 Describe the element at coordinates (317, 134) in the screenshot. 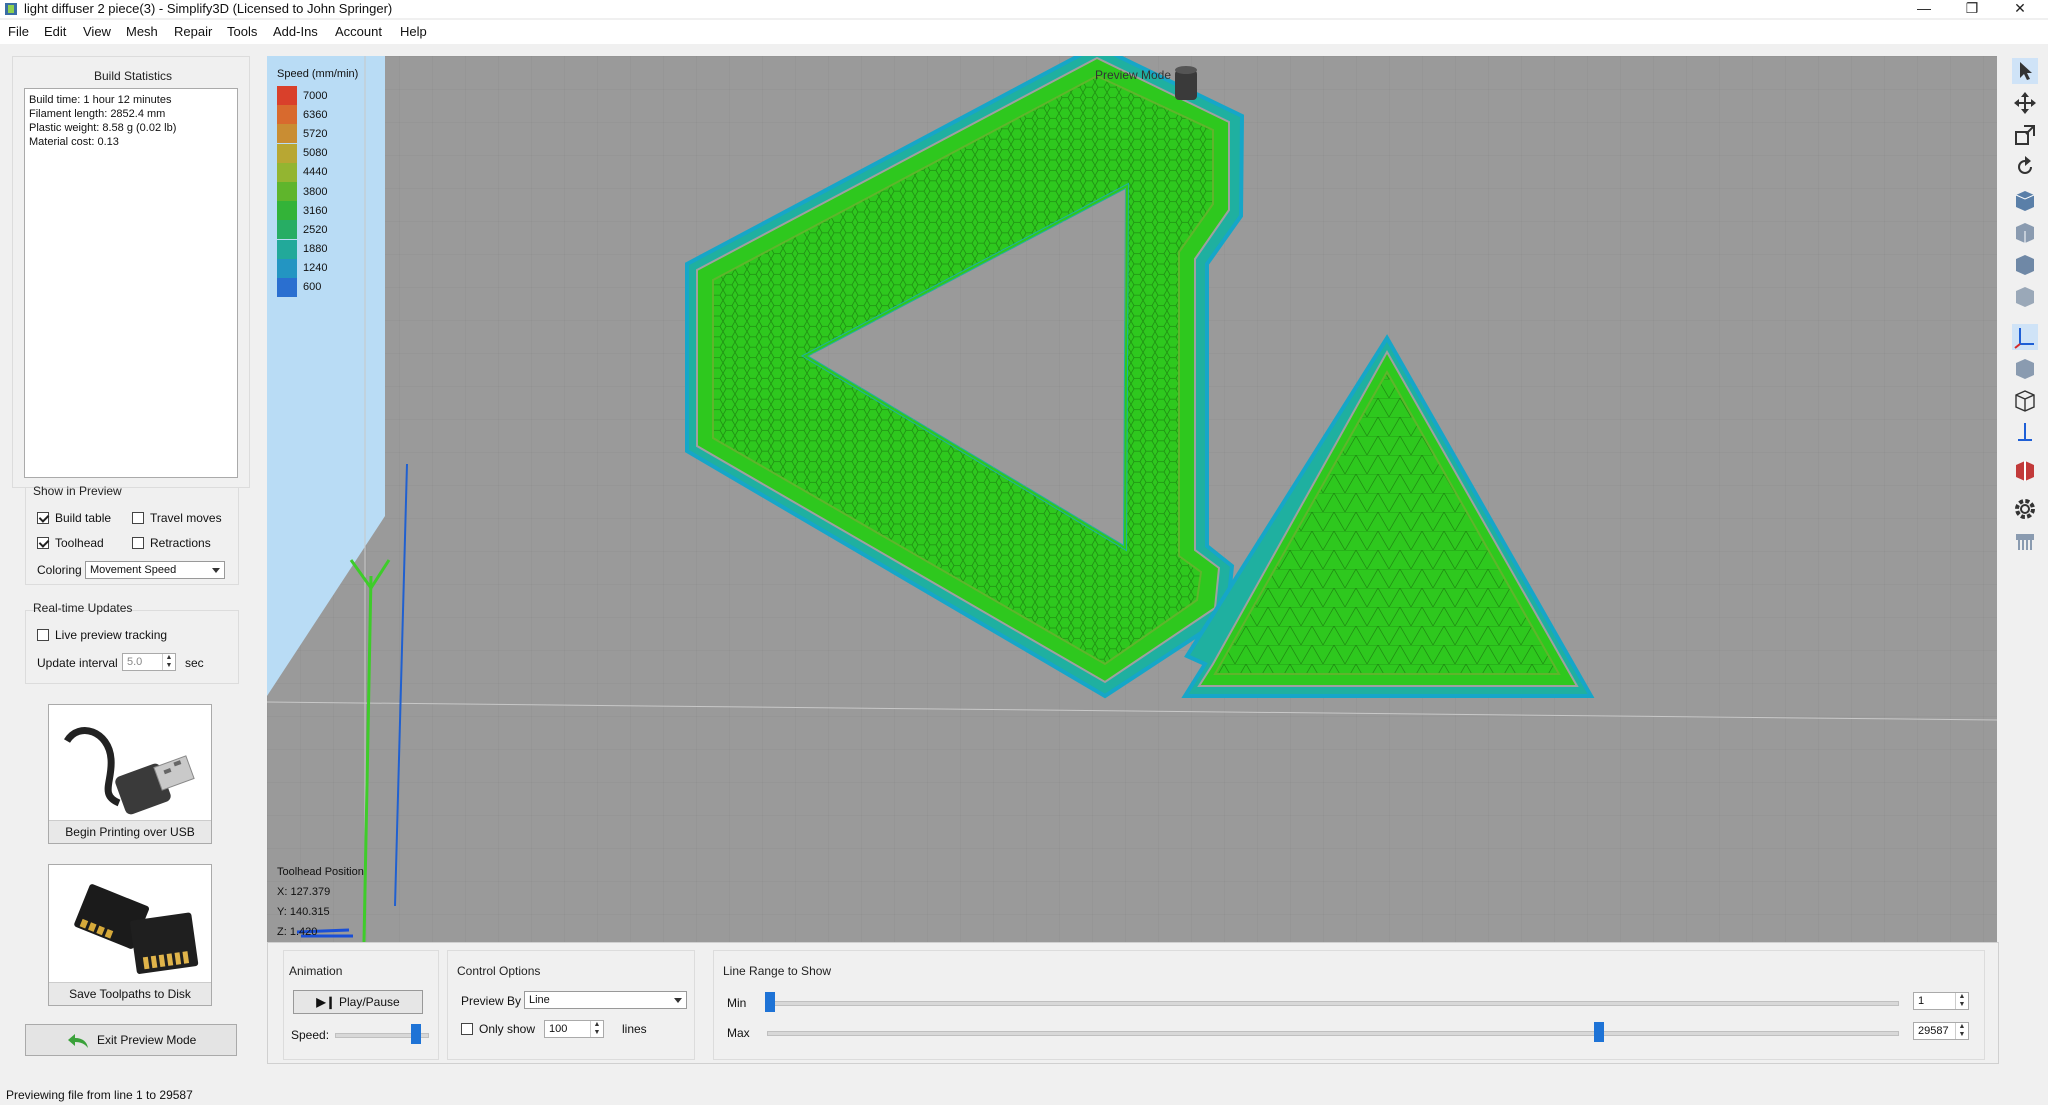

I see `speed-legend-row: 5720` at that location.